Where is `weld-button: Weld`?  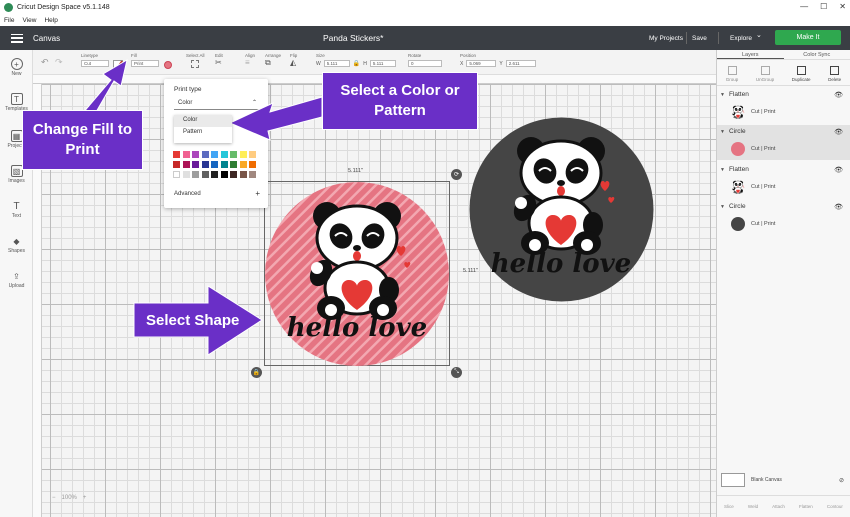 weld-button: Weld is located at coordinates (753, 506).